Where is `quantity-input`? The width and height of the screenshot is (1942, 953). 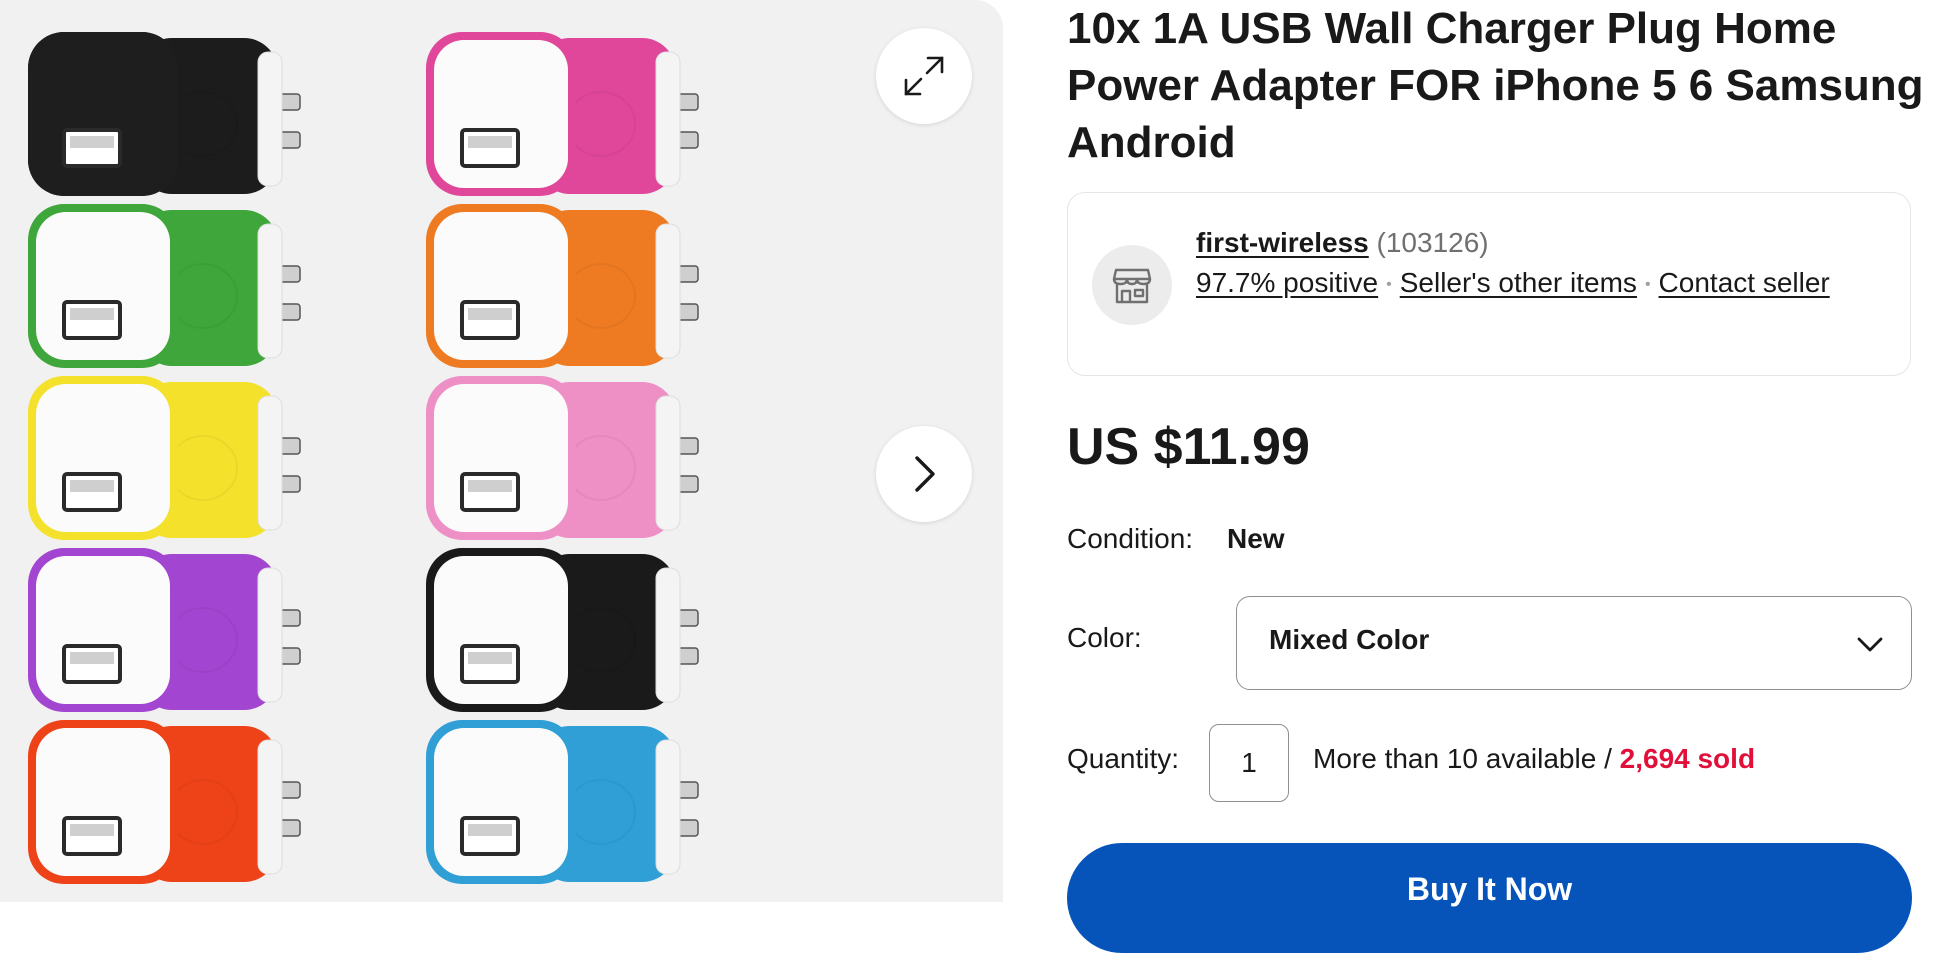
quantity-input is located at coordinates (1249, 763).